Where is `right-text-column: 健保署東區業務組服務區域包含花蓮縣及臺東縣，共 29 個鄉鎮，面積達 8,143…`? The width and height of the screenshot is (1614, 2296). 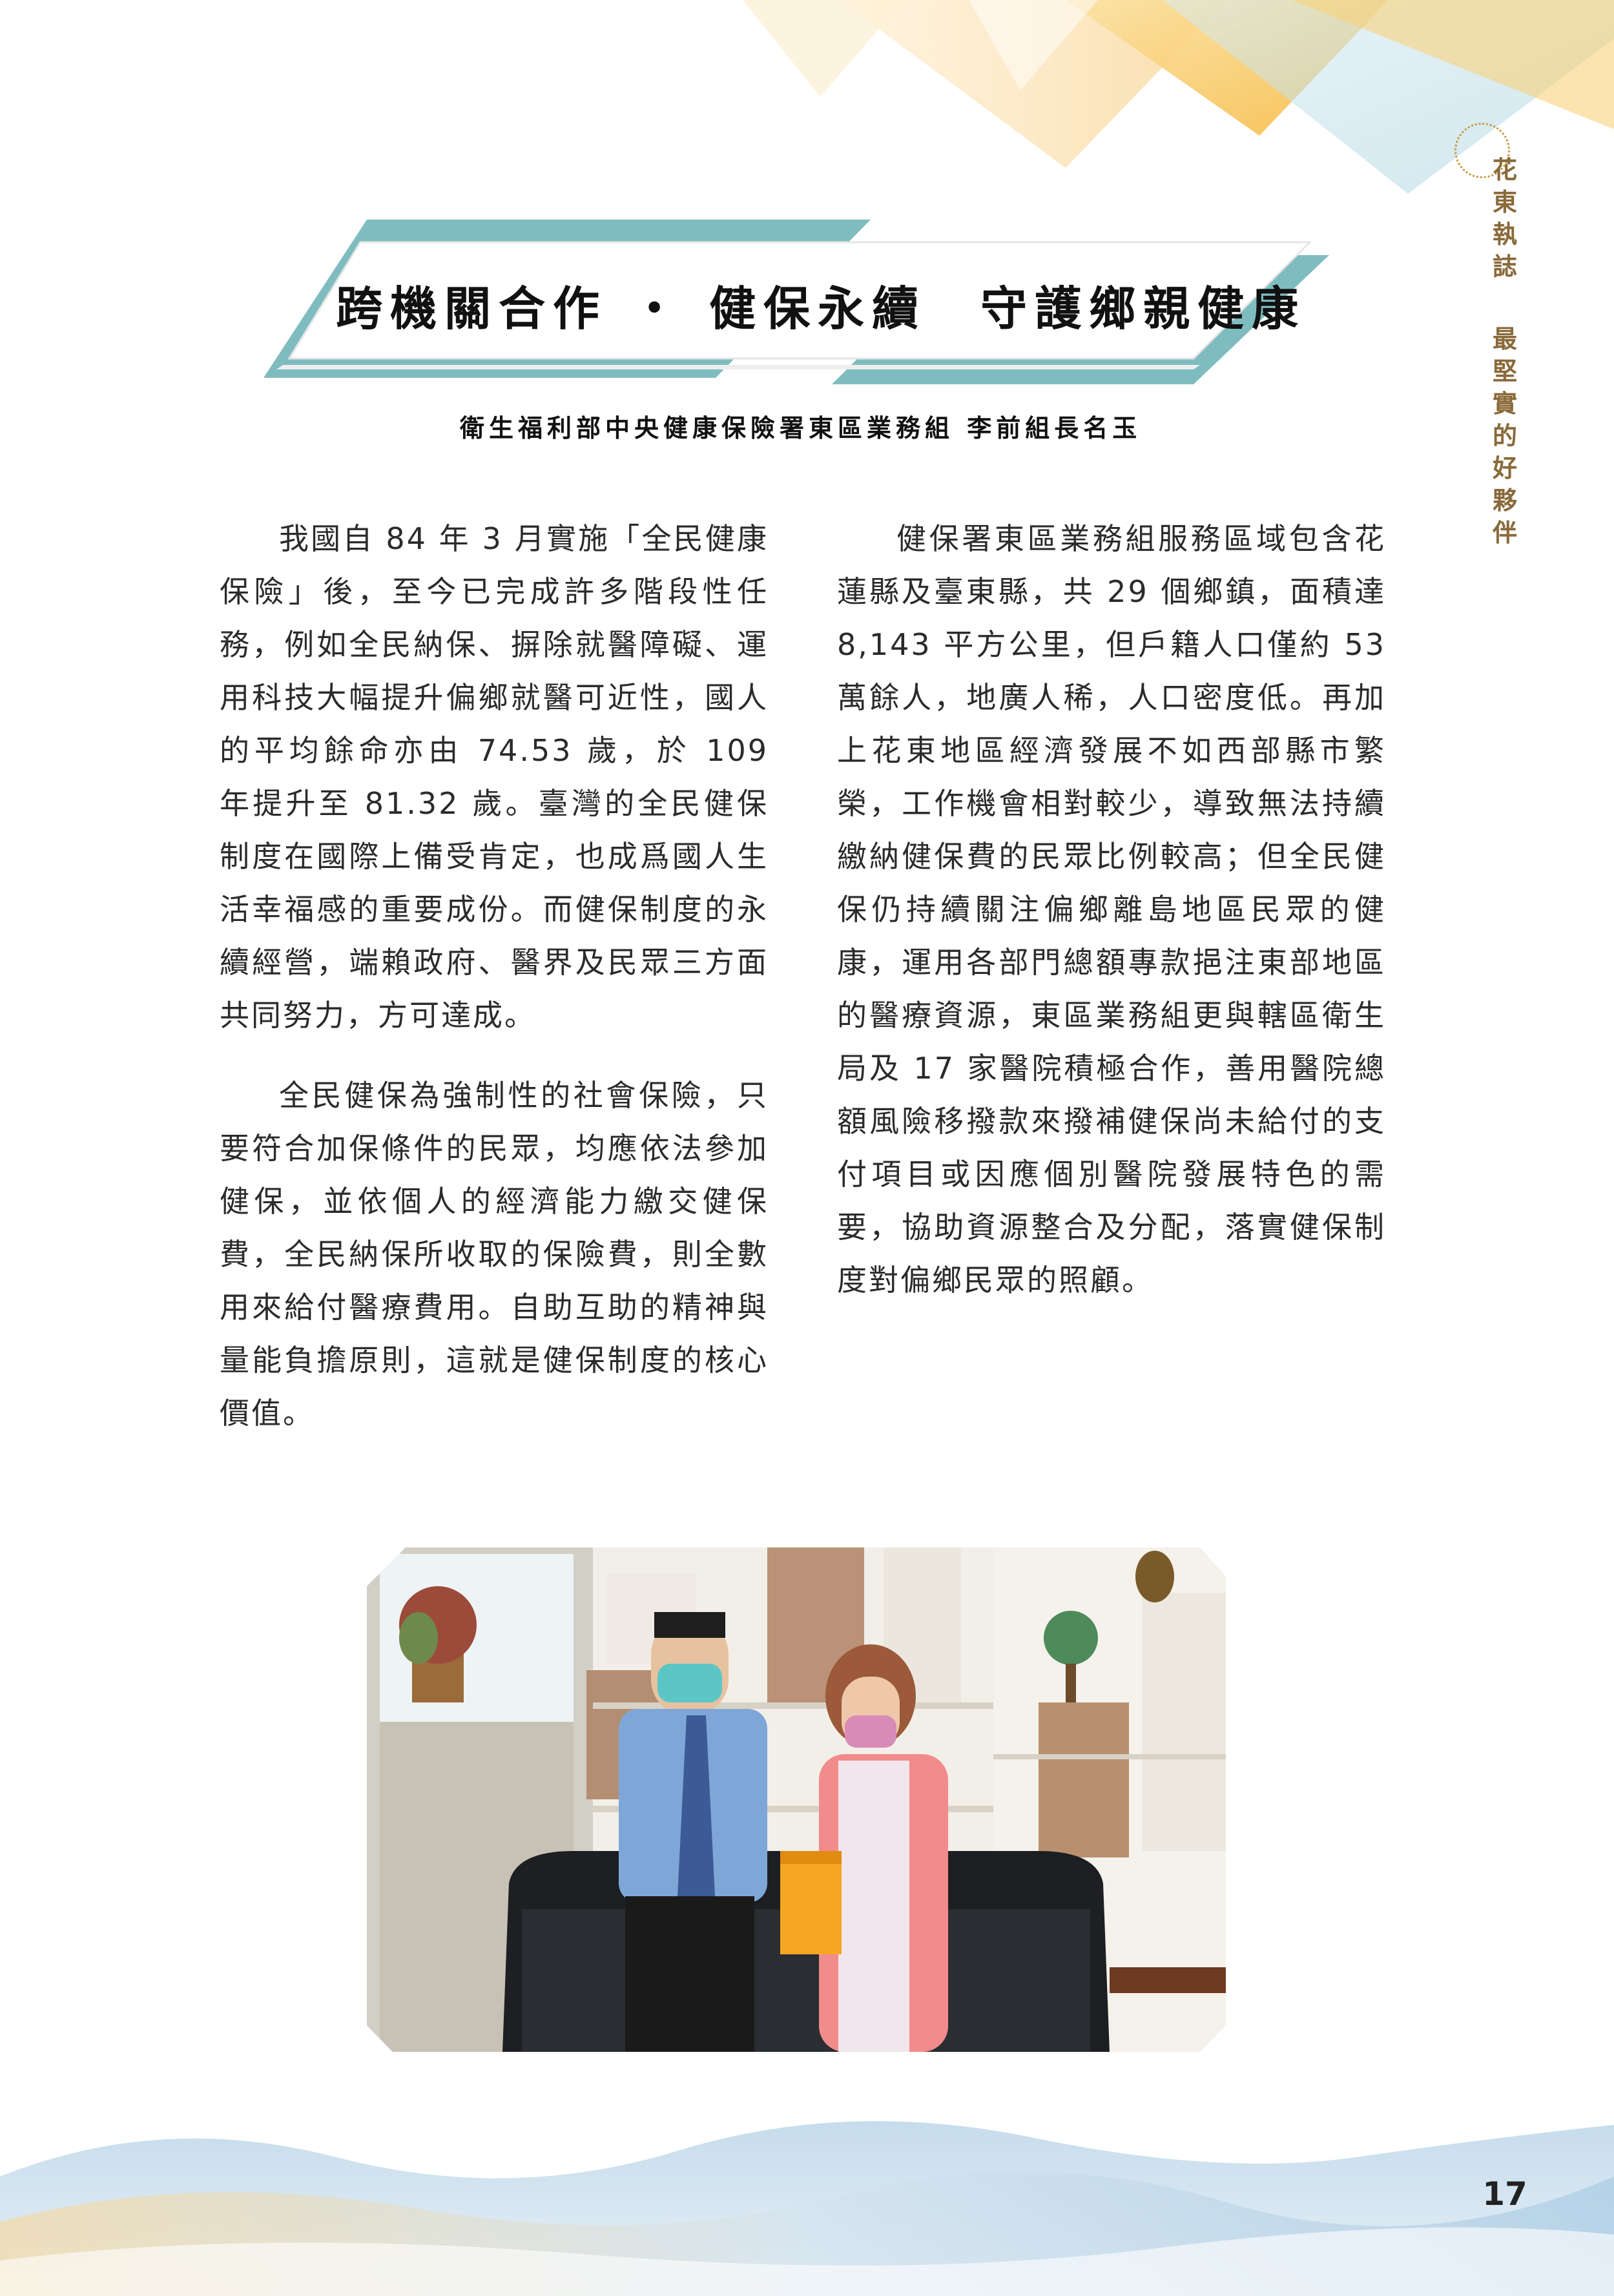
right-text-column: 健保署東區業務組服務區域包含花蓮縣及臺東縣，共 29 個鄉鎮，面積達 8,143… is located at coordinates (1111, 923).